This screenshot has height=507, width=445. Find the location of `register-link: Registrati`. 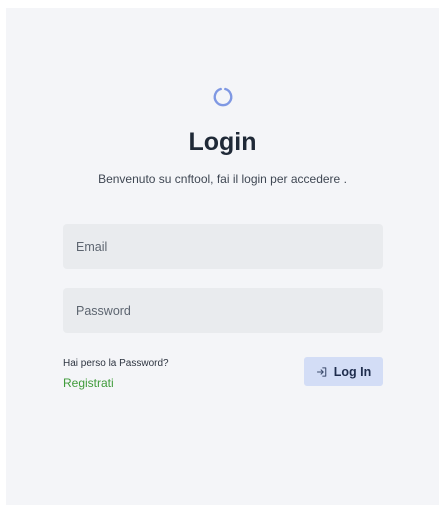

register-link: Registrati is located at coordinates (88, 383).